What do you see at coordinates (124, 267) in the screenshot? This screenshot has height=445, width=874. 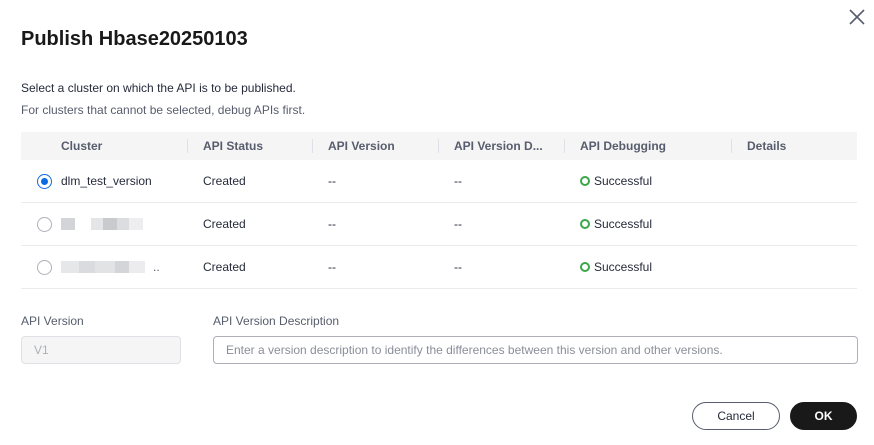 I see `redacted-cluster-name: ..` at bounding box center [124, 267].